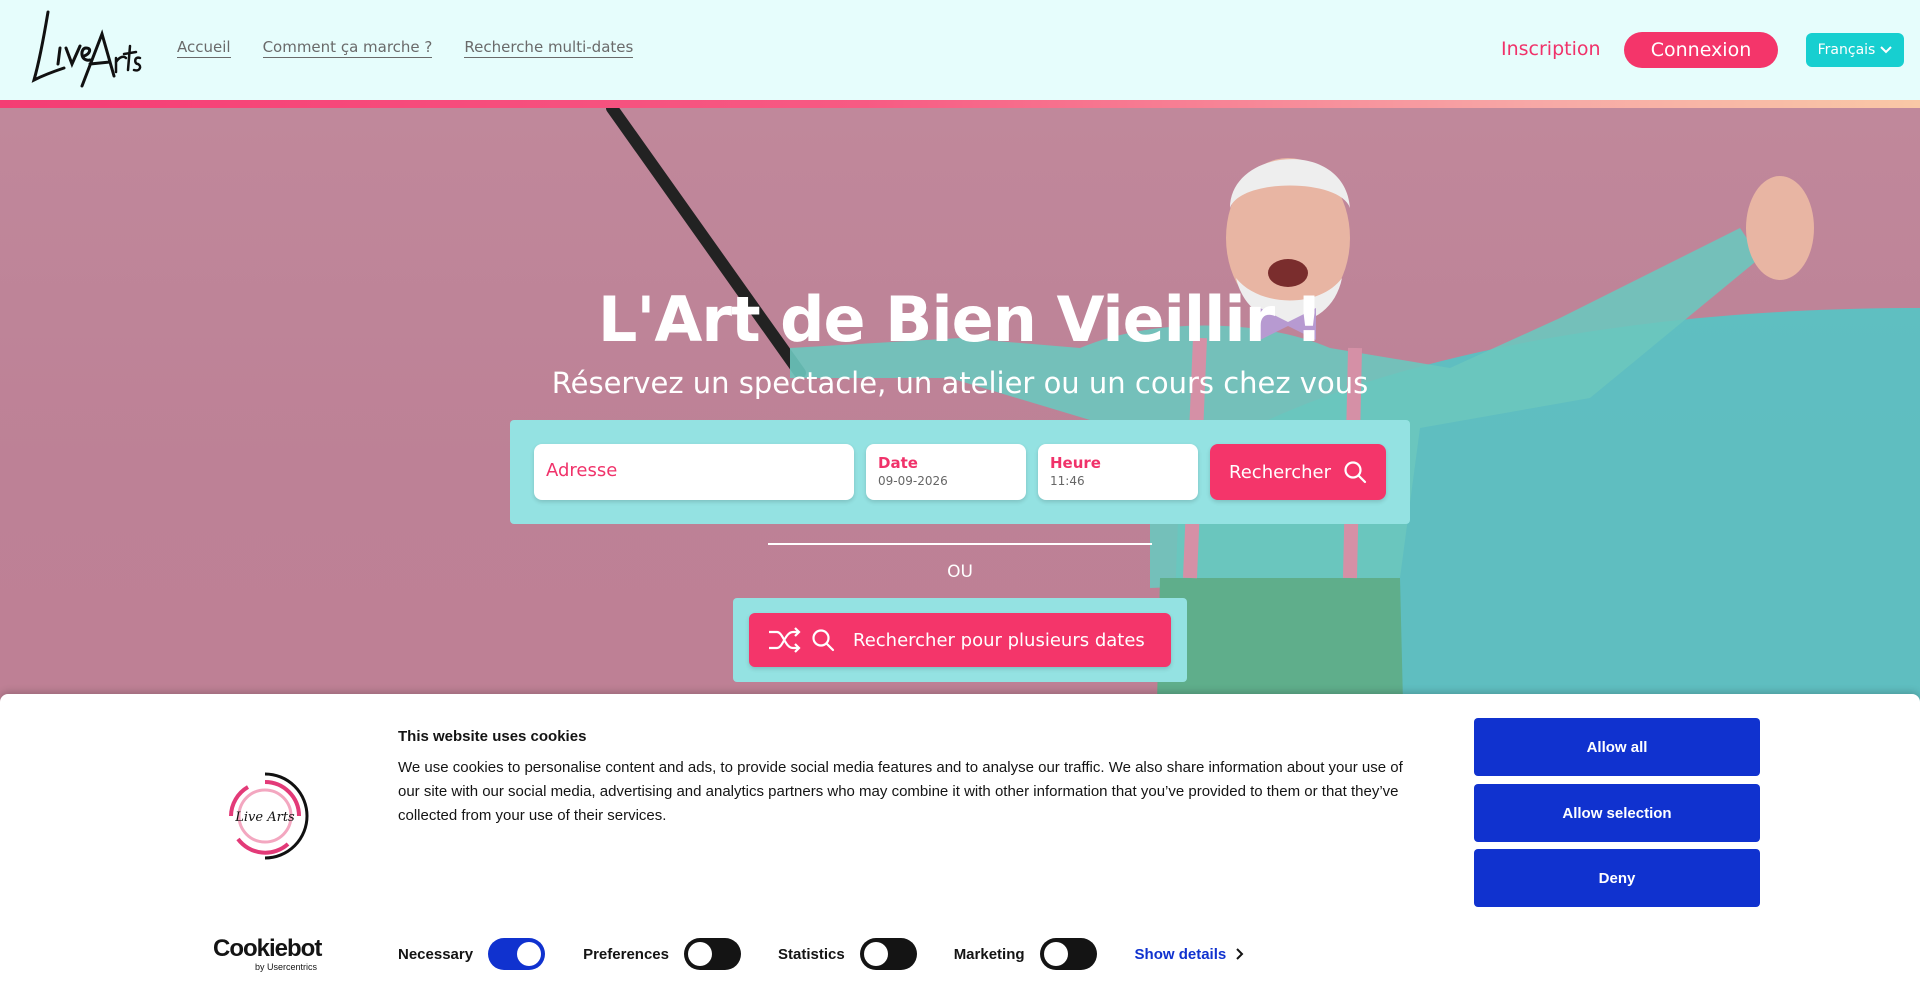 The image size is (1920, 993). What do you see at coordinates (264, 817) in the screenshot?
I see `svg-text: Live Arts` at bounding box center [264, 817].